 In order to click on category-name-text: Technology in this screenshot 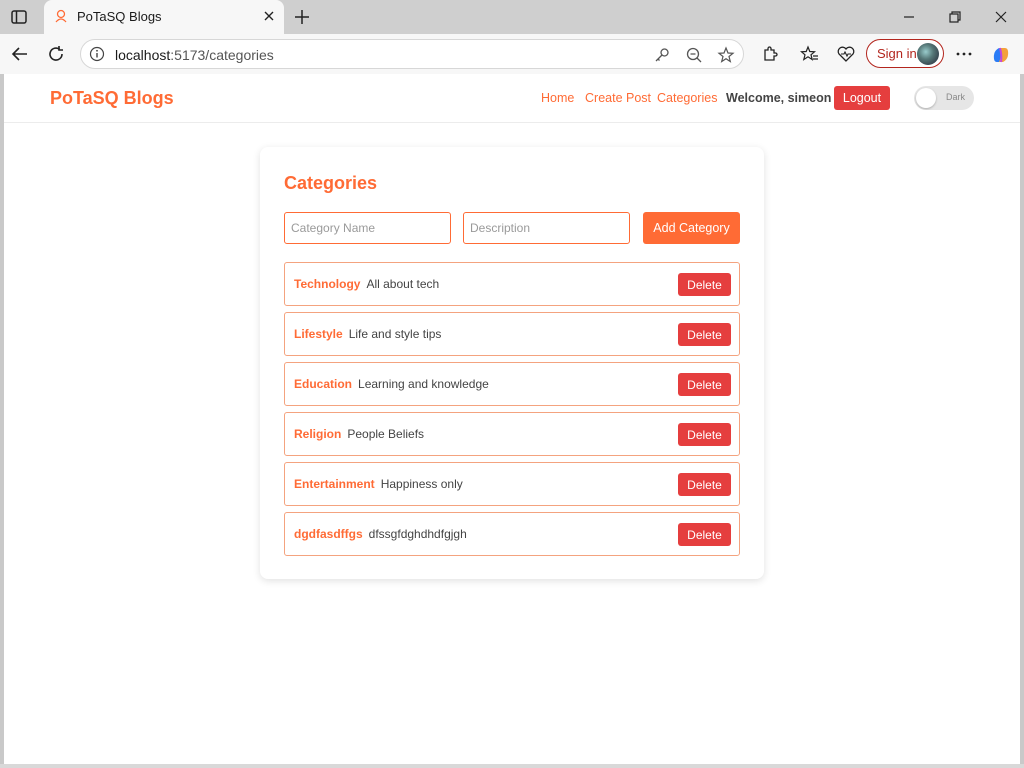, I will do `click(327, 284)`.